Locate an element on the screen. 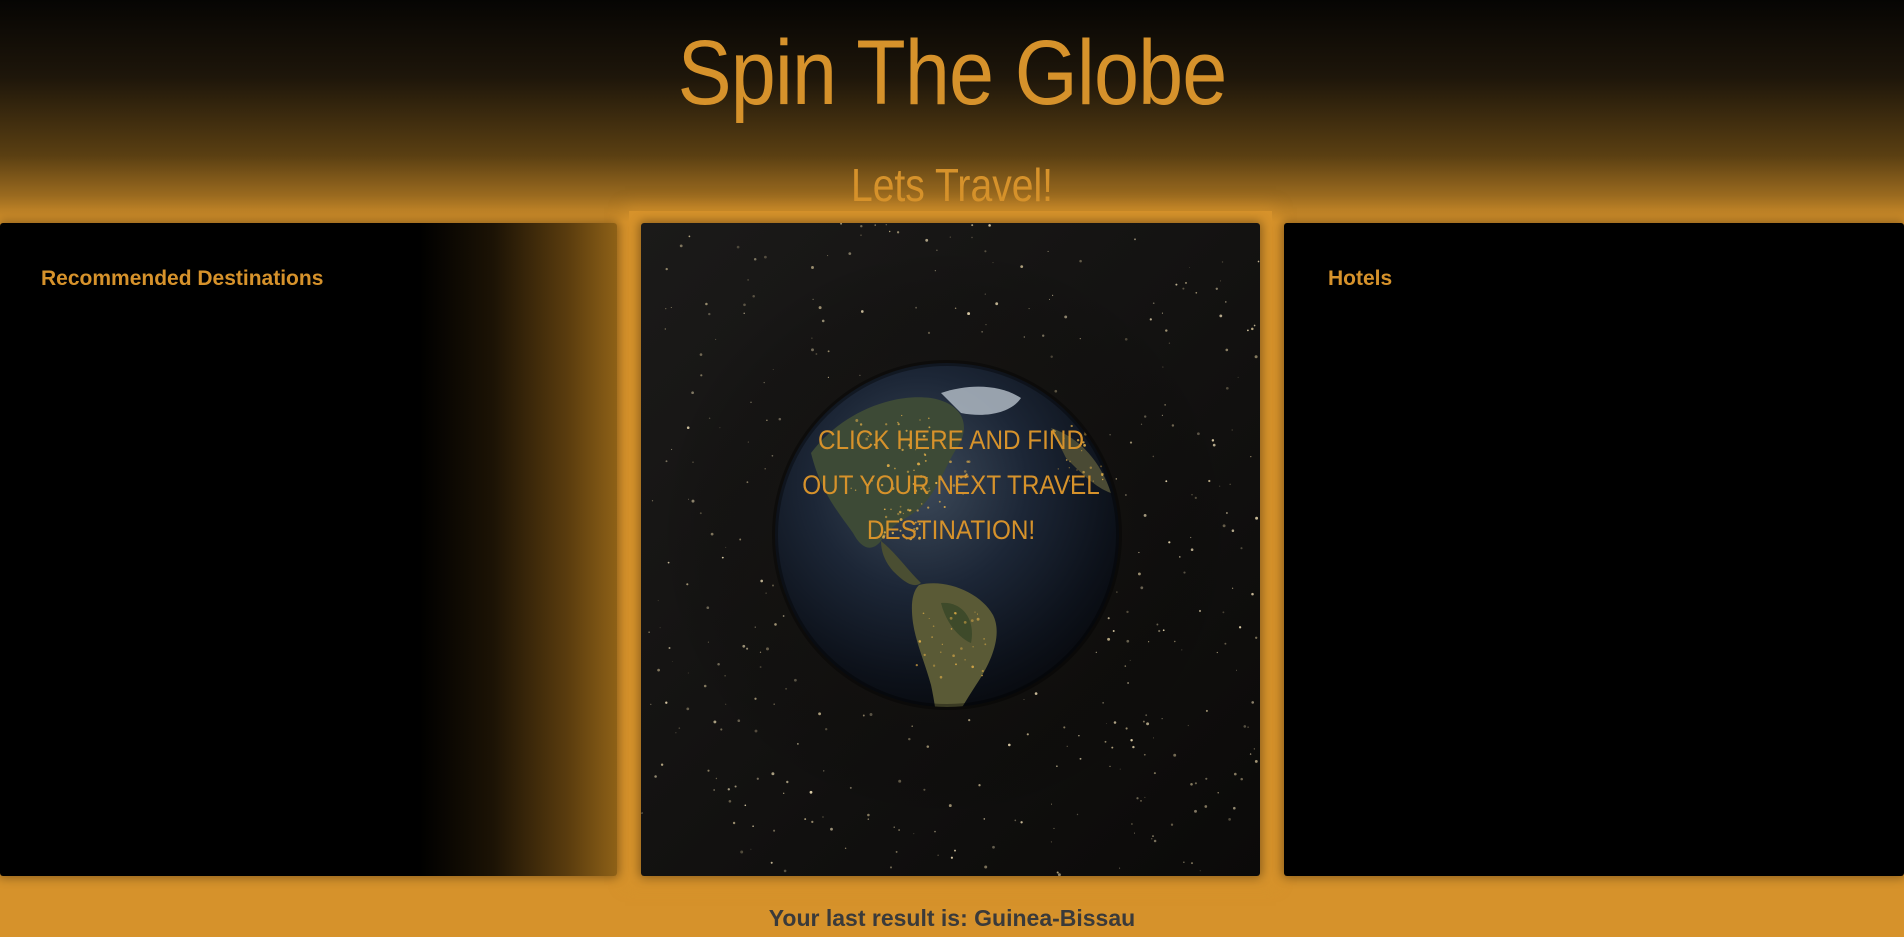  page-title: Spin The Globe is located at coordinates (952, 73).